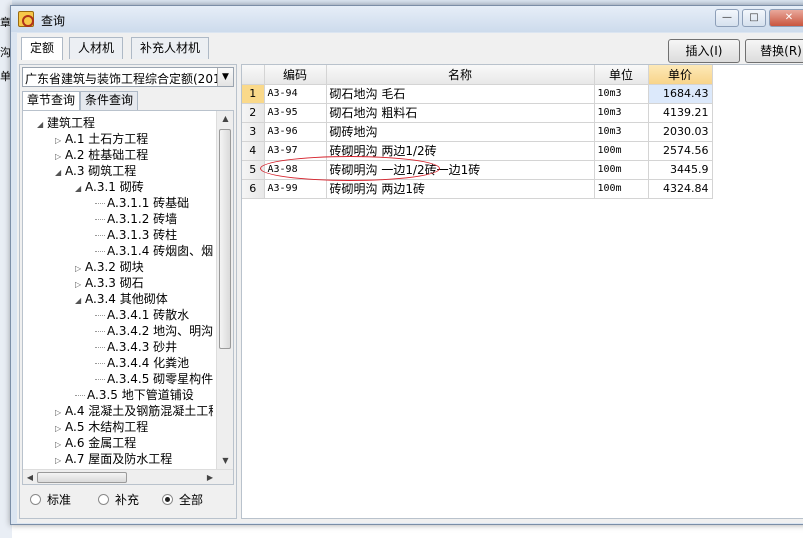 Image resolution: width=803 pixels, height=538 pixels. What do you see at coordinates (170, 48) in the screenshot?
I see `tab-supplementary-lmm: 补充人材机` at bounding box center [170, 48].